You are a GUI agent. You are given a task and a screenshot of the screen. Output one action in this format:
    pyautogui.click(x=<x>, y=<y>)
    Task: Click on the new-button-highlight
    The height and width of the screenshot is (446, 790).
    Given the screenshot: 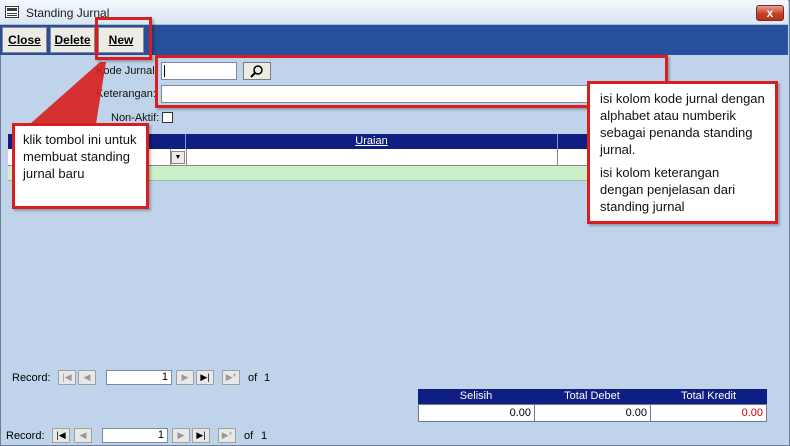 What is the action you would take?
    pyautogui.click(x=123, y=38)
    